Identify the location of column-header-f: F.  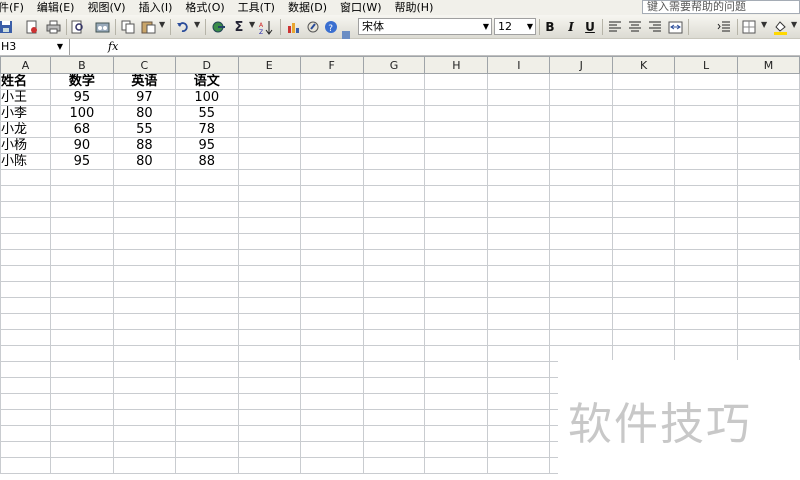
(331, 65).